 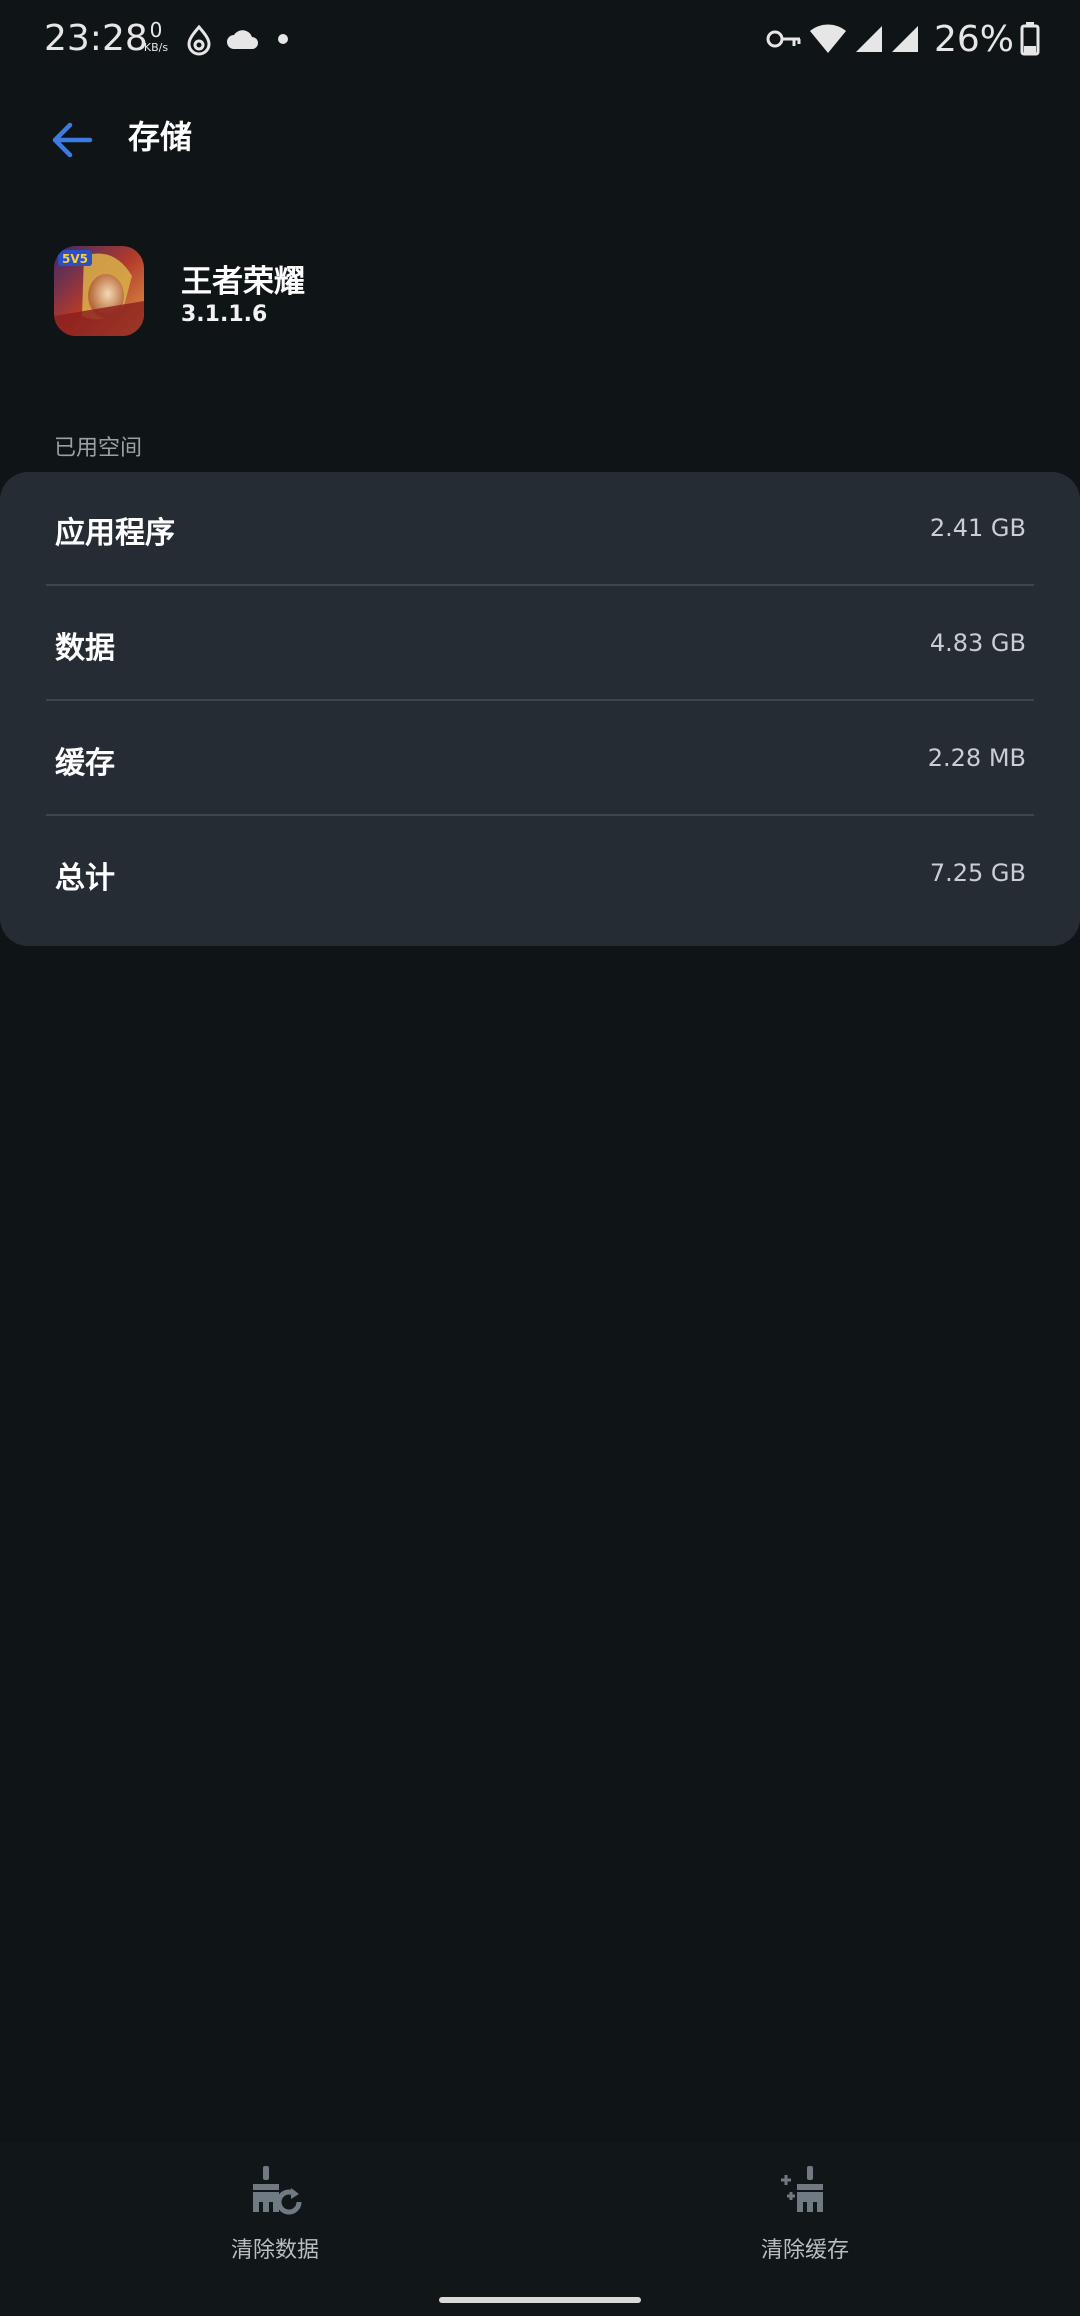 I want to click on app-bar: 存储, so click(x=540, y=140).